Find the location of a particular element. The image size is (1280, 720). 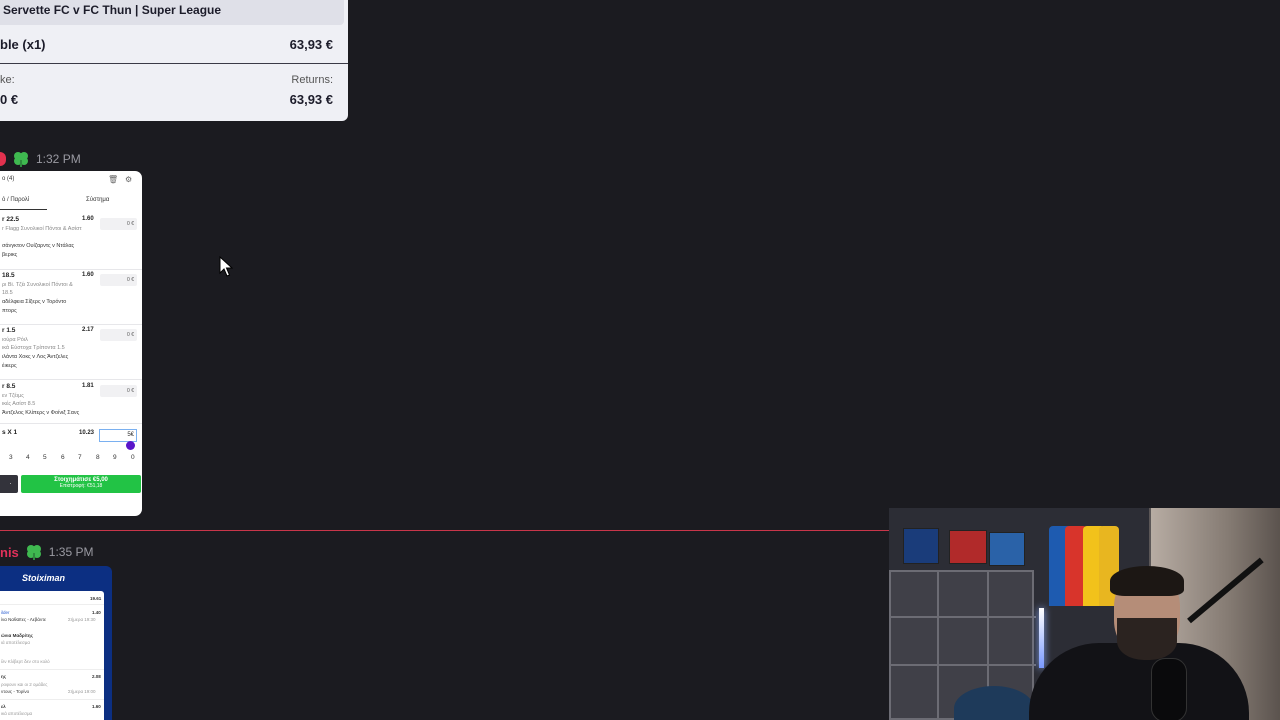

key: 3 is located at coordinates (11, 457).